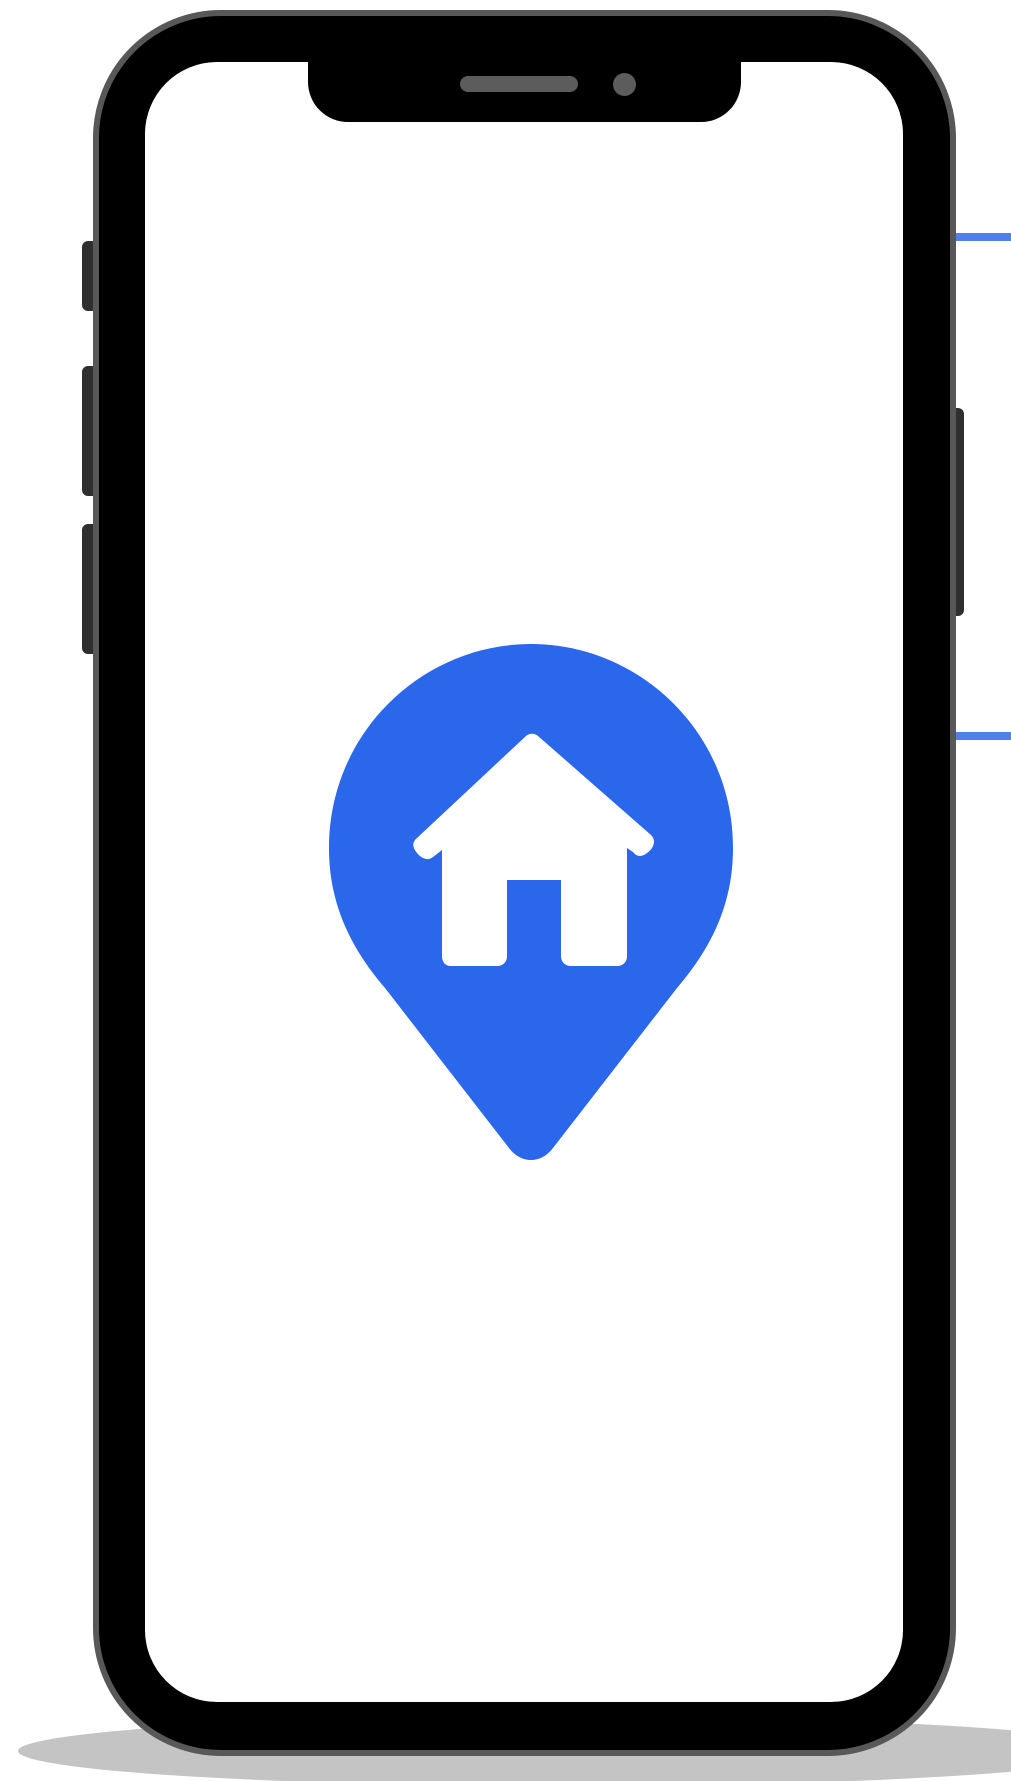 This screenshot has width=1011, height=1781. What do you see at coordinates (981, 237) in the screenshot?
I see `guide-line-top` at bounding box center [981, 237].